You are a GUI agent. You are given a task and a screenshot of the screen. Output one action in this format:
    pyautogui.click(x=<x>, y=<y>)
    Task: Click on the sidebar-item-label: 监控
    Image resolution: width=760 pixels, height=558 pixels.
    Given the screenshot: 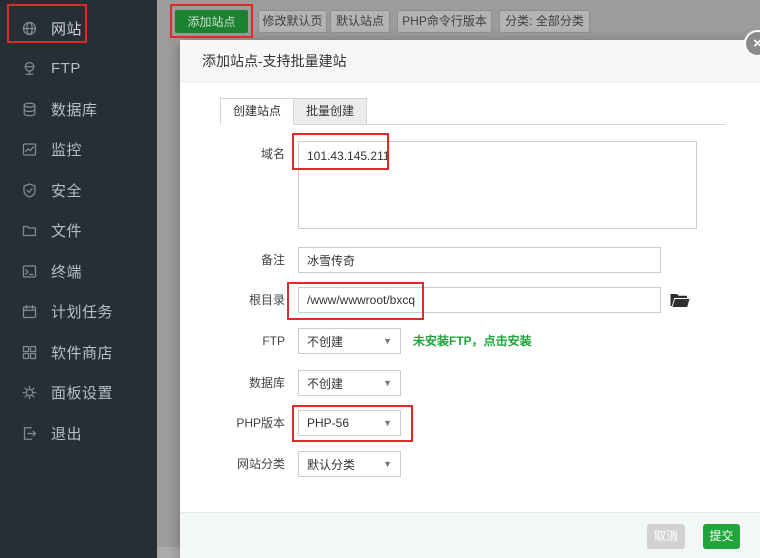 What is the action you would take?
    pyautogui.click(x=67, y=151)
    